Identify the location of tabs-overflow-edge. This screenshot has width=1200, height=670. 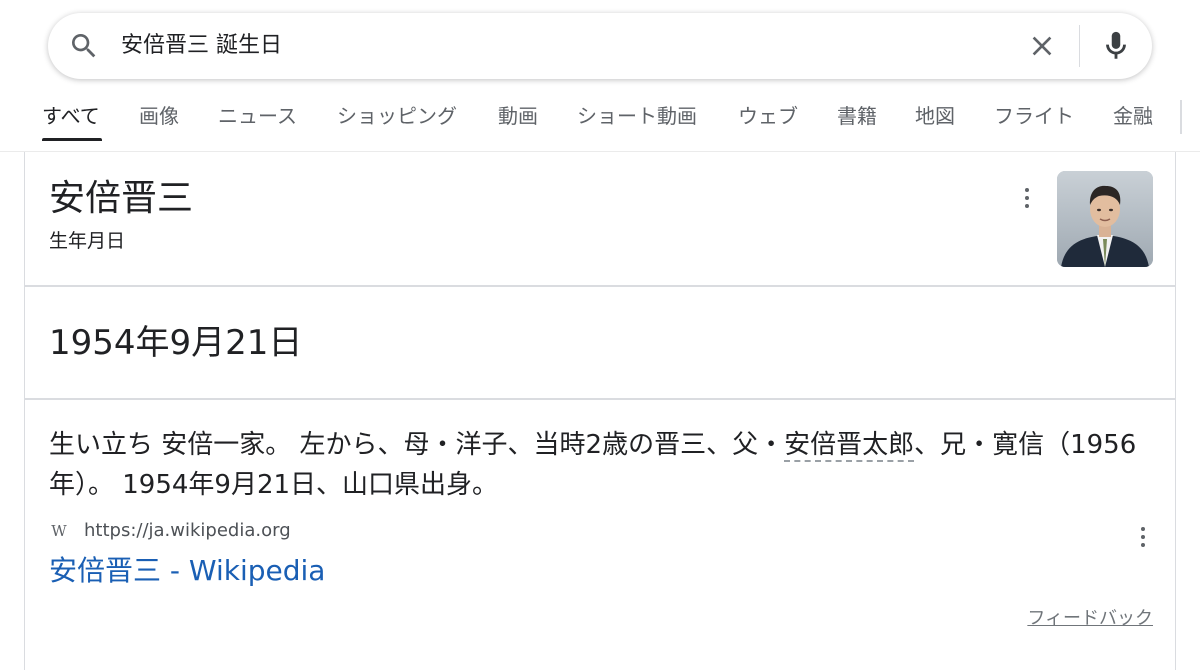
(1181, 117).